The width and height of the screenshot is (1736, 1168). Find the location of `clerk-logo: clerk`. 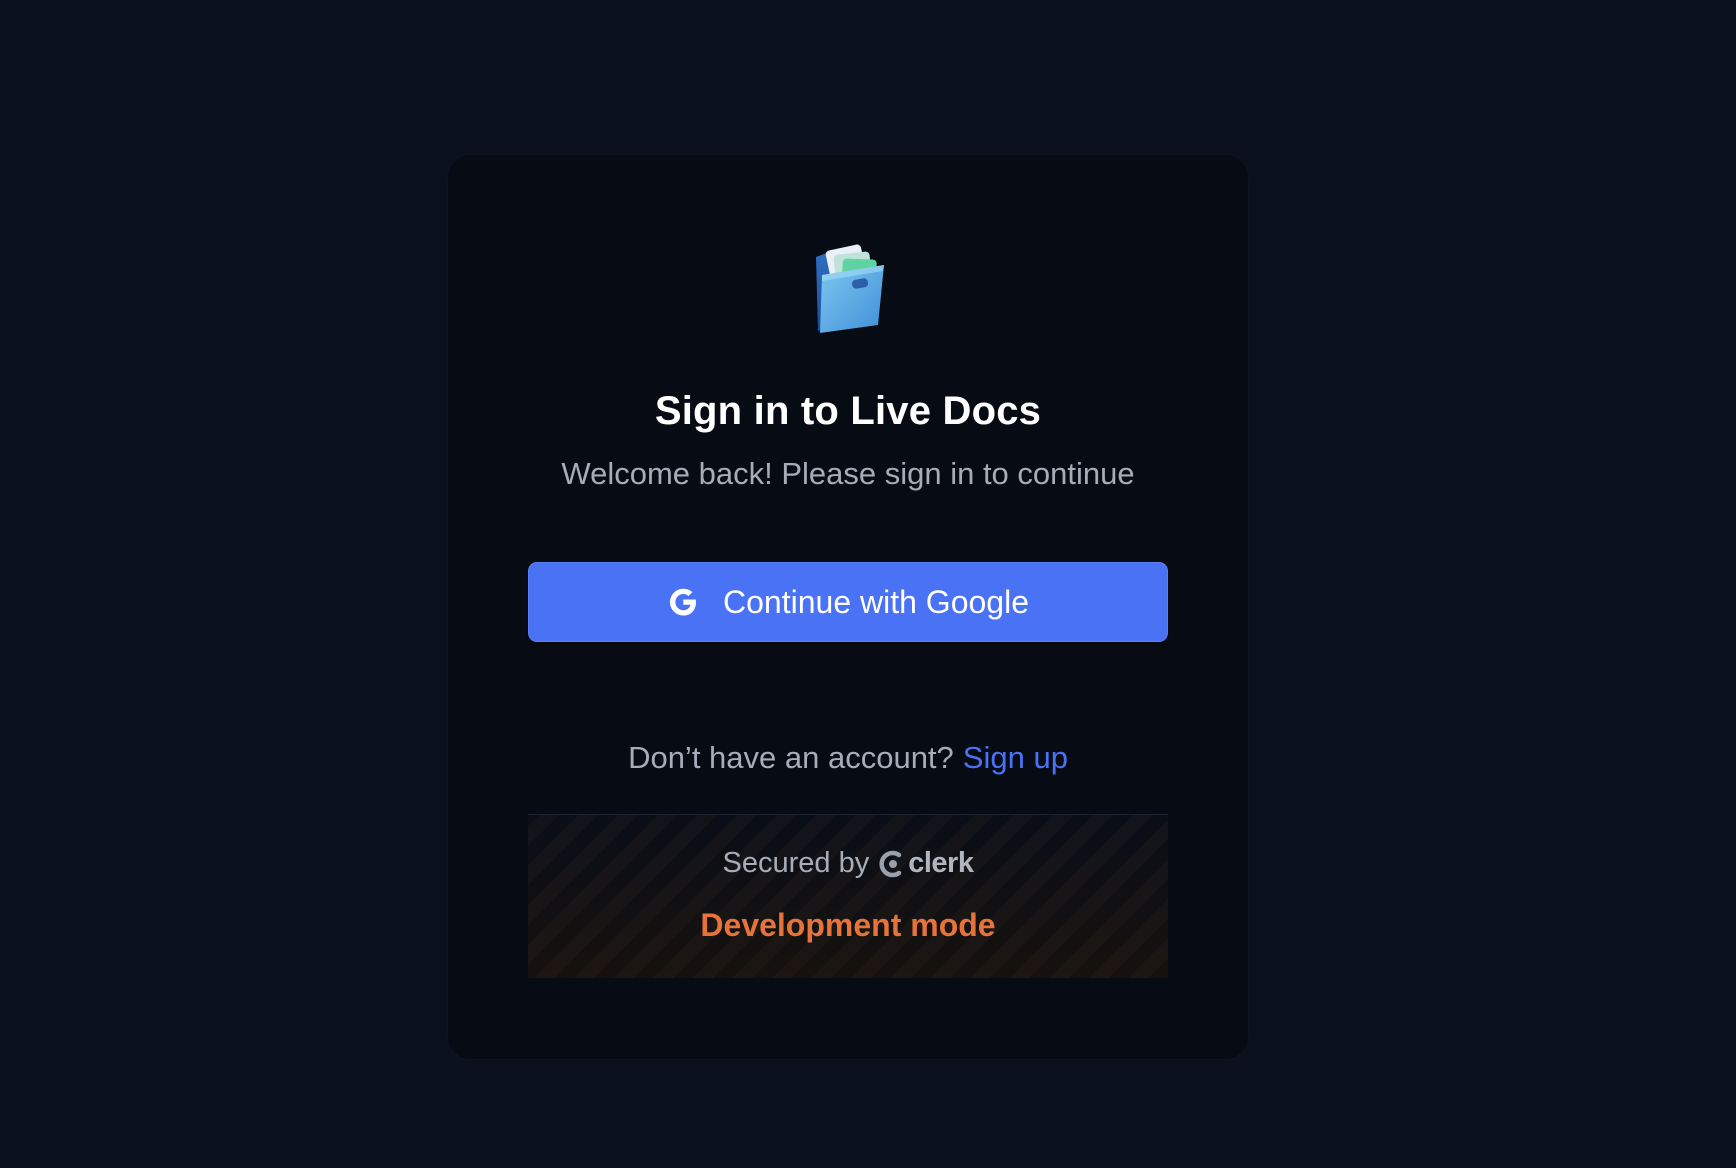

clerk-logo: clerk is located at coordinates (926, 863).